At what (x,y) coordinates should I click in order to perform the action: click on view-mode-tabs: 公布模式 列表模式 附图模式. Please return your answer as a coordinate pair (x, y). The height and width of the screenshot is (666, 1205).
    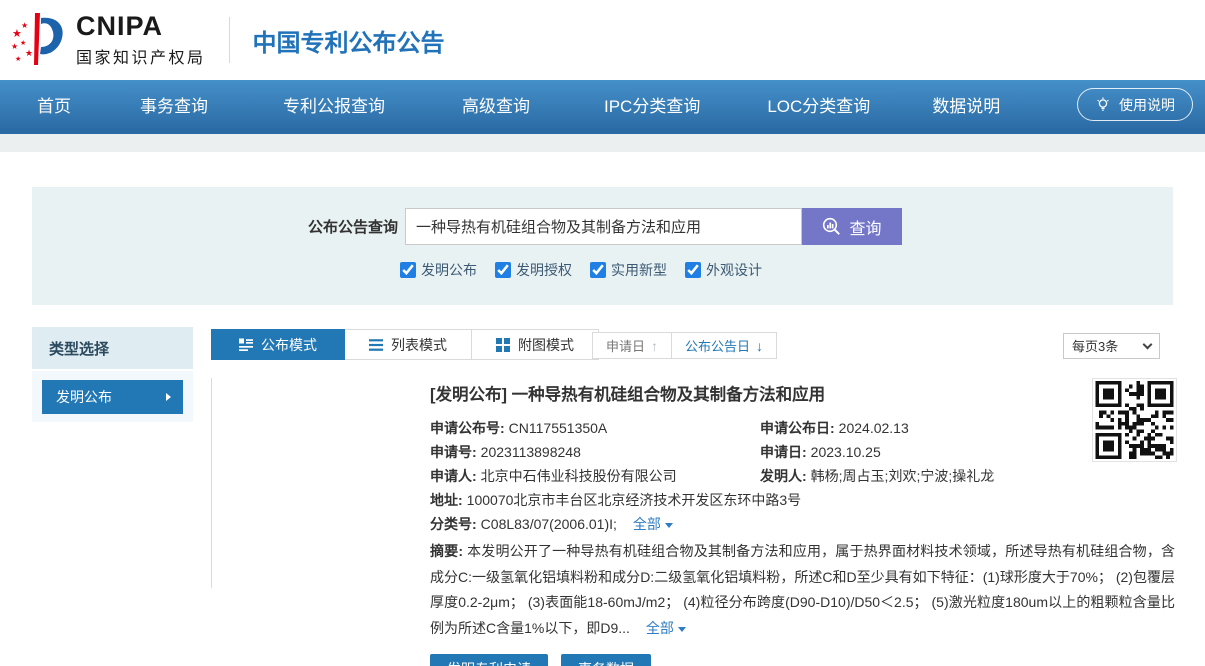
    Looking at the image, I should click on (405, 344).